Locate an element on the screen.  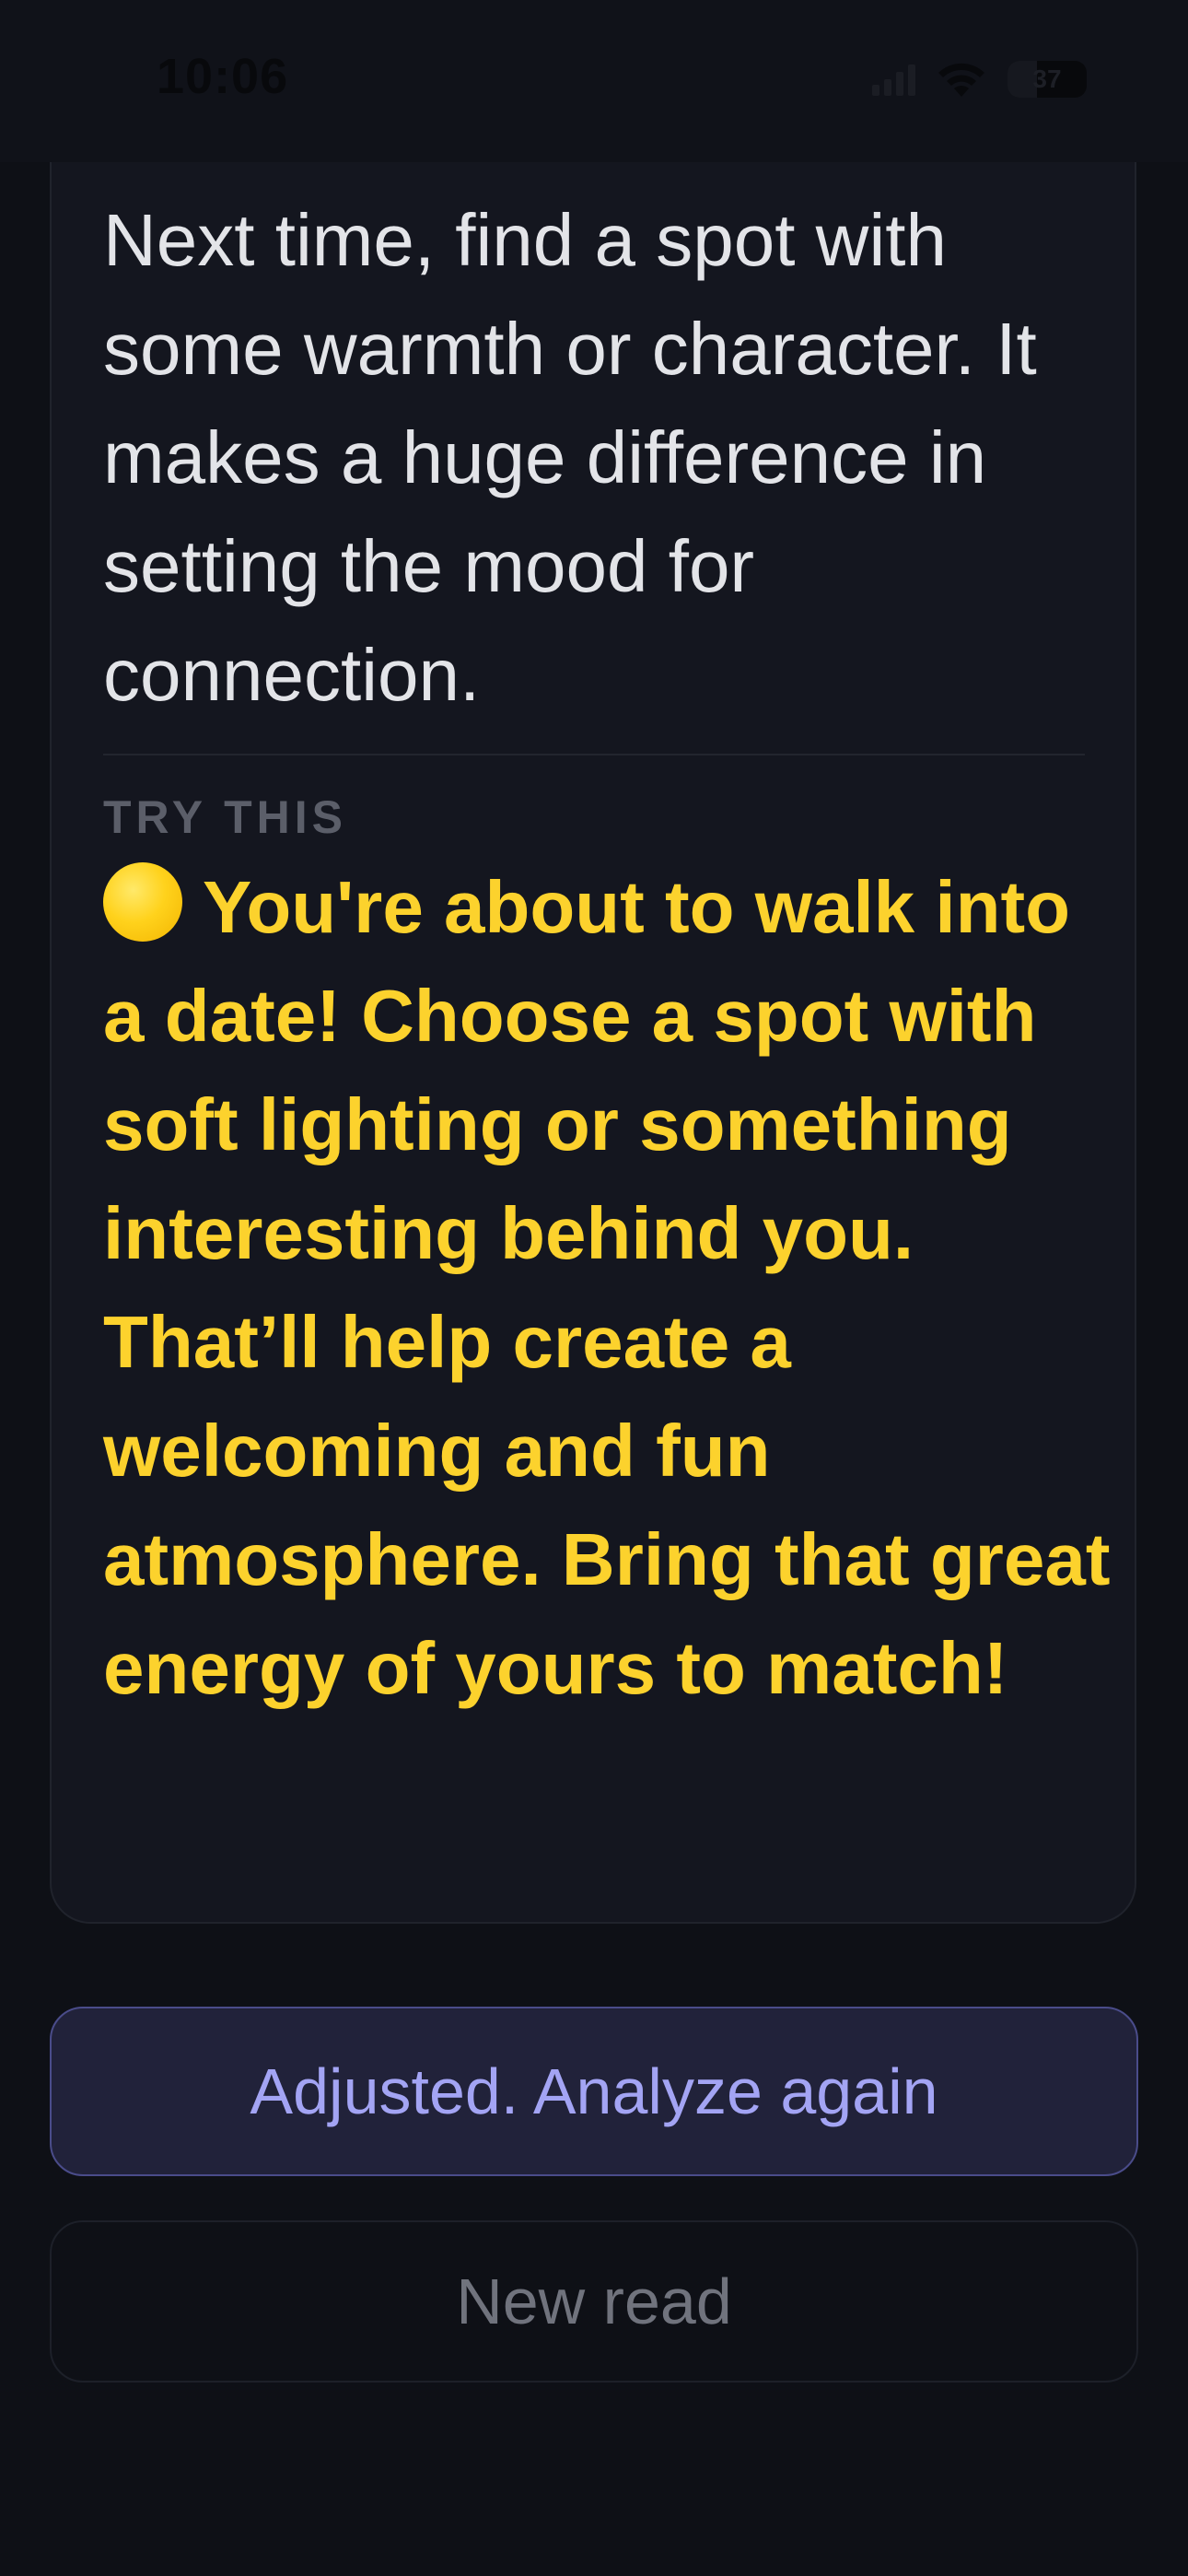
new-read-button-label: New read is located at coordinates (594, 2301).